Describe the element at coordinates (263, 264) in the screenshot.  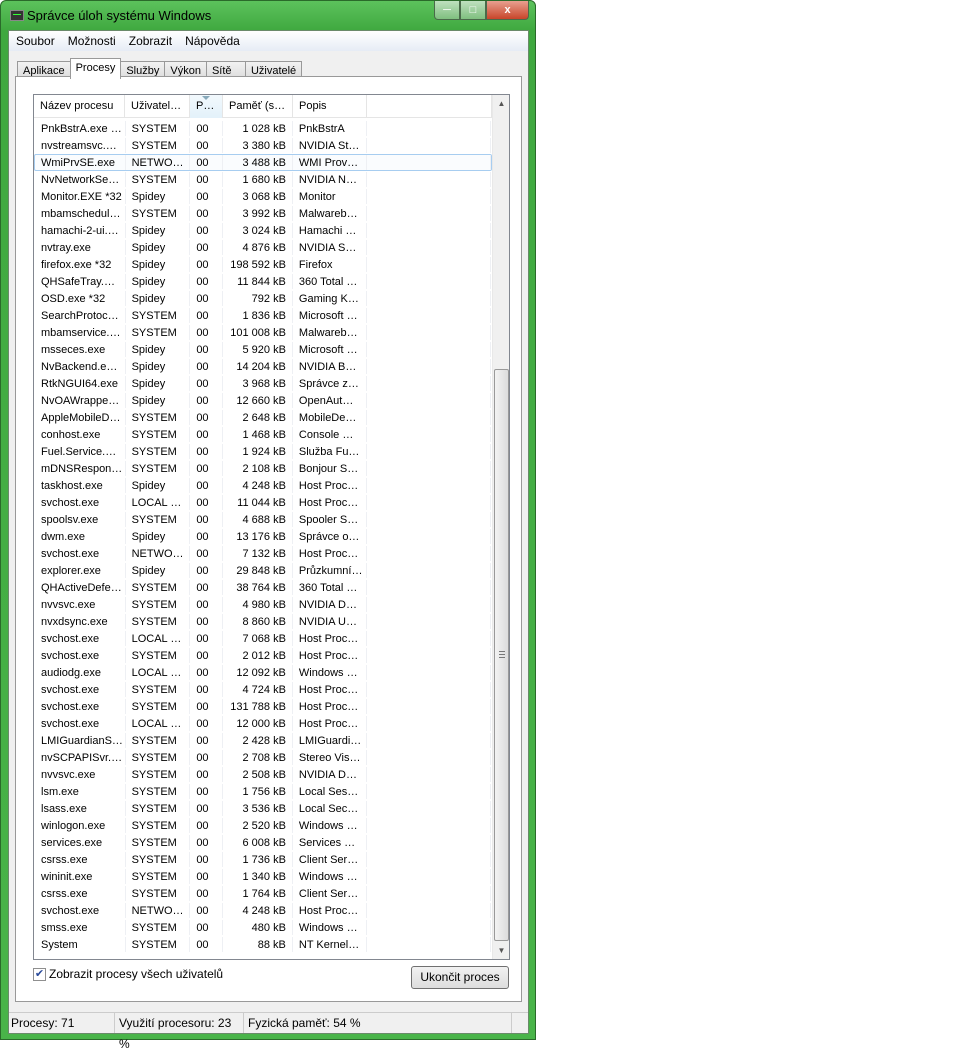
I see `table-row: firefox.exe *32 Spidey 00 198 592 kB Firefox` at that location.